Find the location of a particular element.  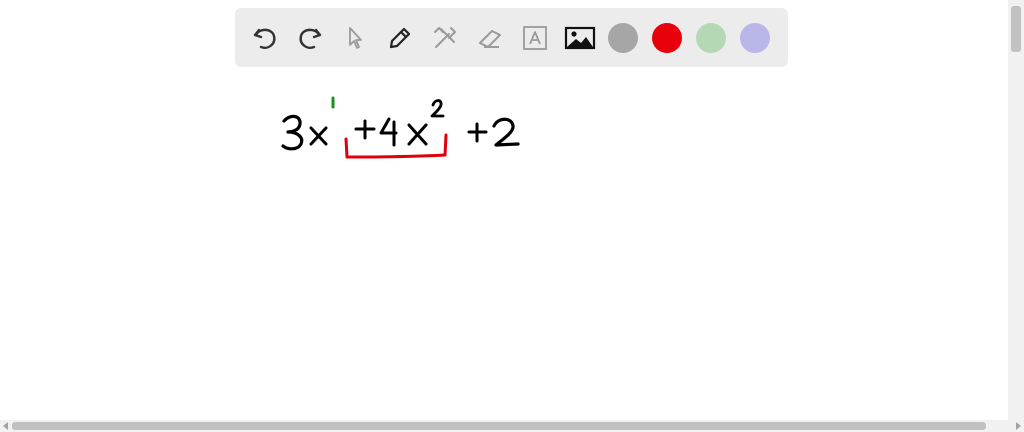

image-icon is located at coordinates (580, 37).